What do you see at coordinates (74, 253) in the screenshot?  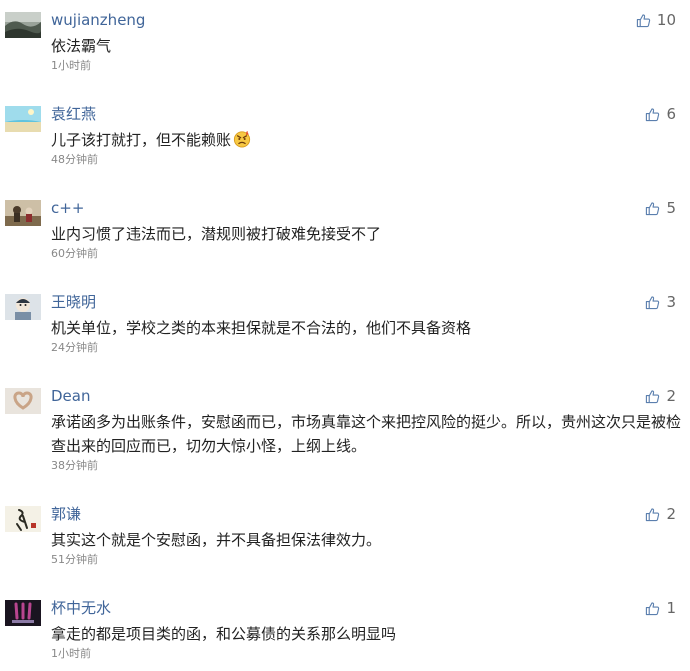 I see `comment-time: 60分钟前` at bounding box center [74, 253].